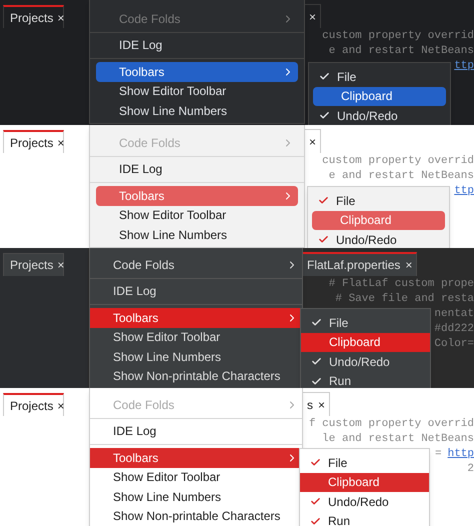  Describe the element at coordinates (470, 469) in the screenshot. I see `code-comment: 2` at that location.